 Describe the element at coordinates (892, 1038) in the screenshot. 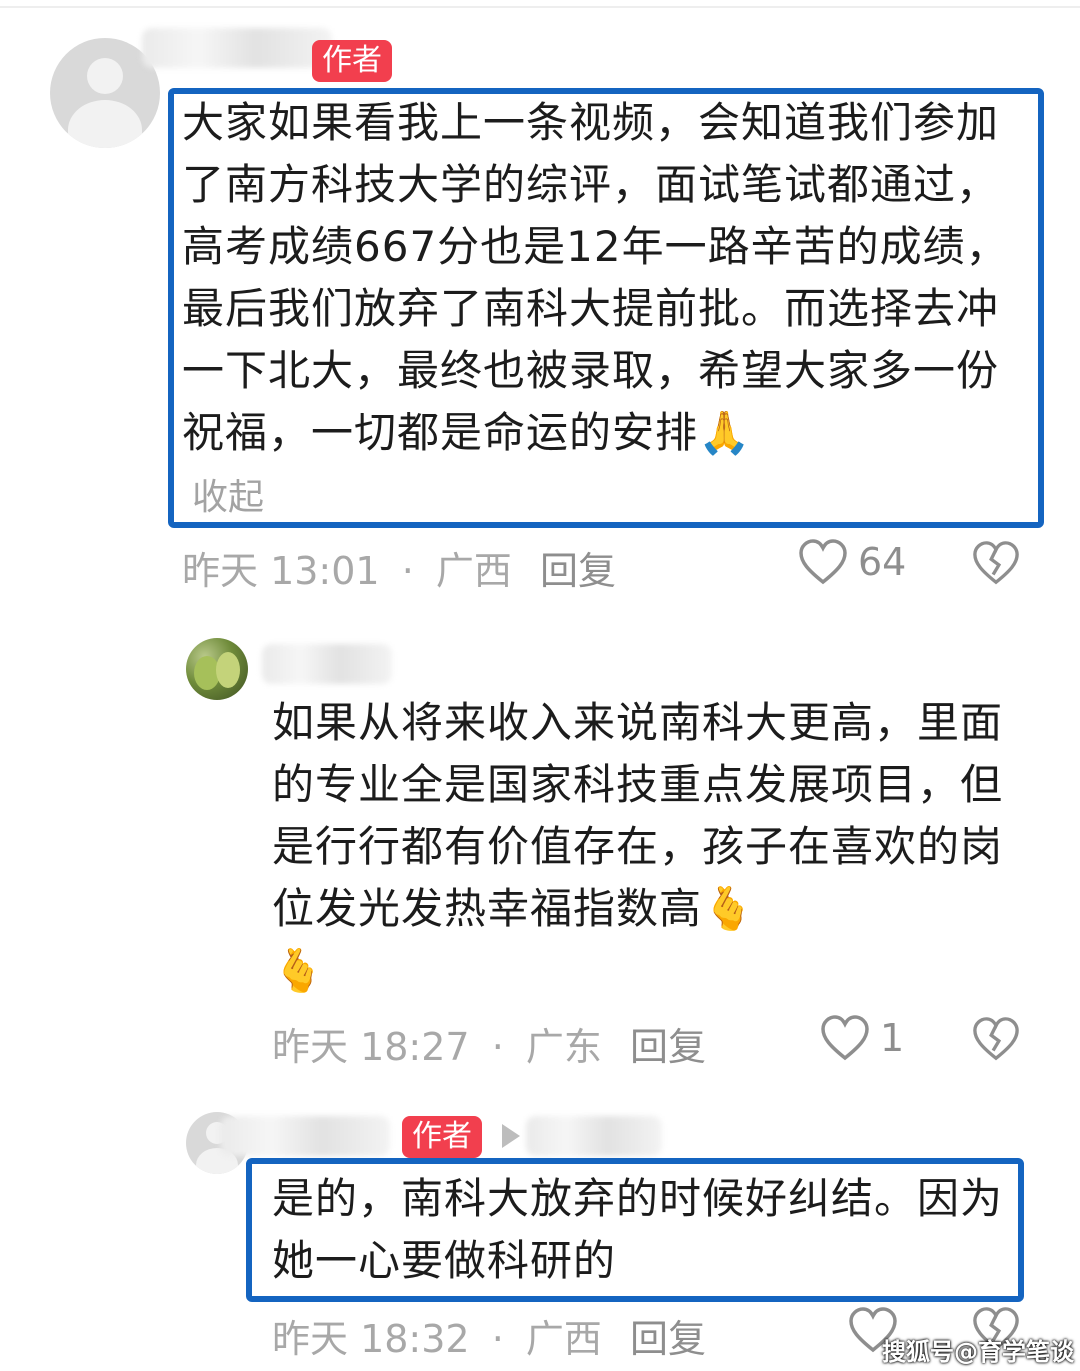

I see `like-count: 1` at that location.